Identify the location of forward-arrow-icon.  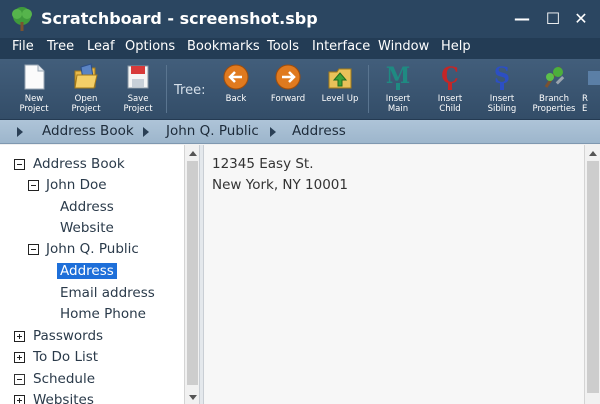
(288, 77).